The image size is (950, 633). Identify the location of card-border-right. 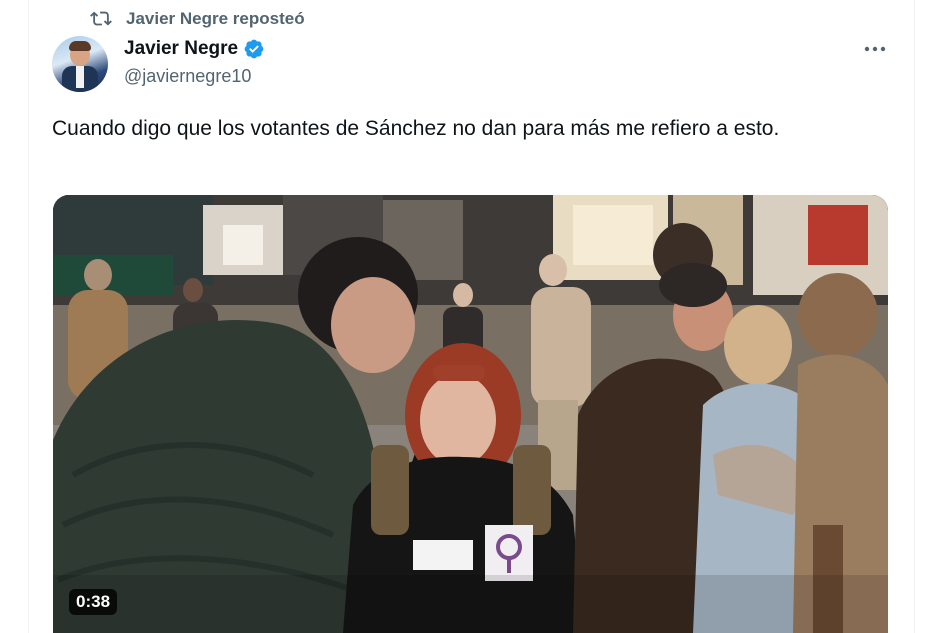
(914, 316).